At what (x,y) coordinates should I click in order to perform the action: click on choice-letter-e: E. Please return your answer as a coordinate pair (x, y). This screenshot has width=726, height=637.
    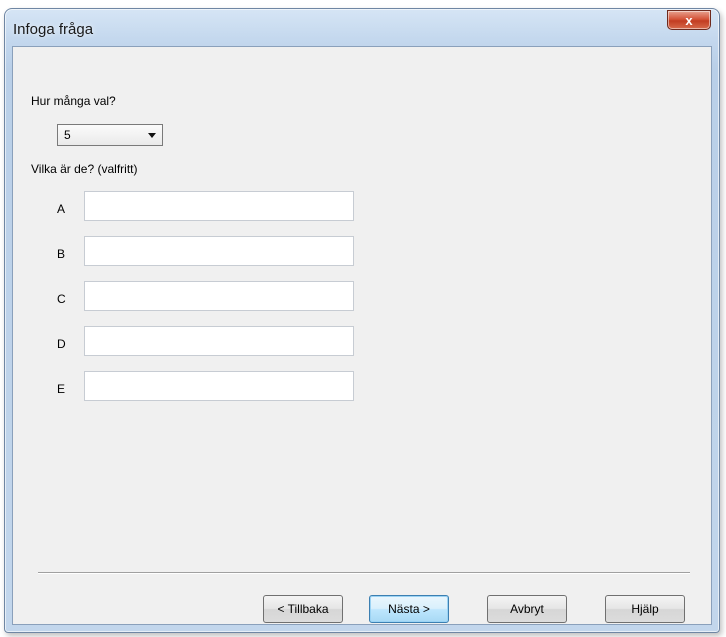
    Looking at the image, I should click on (61, 389).